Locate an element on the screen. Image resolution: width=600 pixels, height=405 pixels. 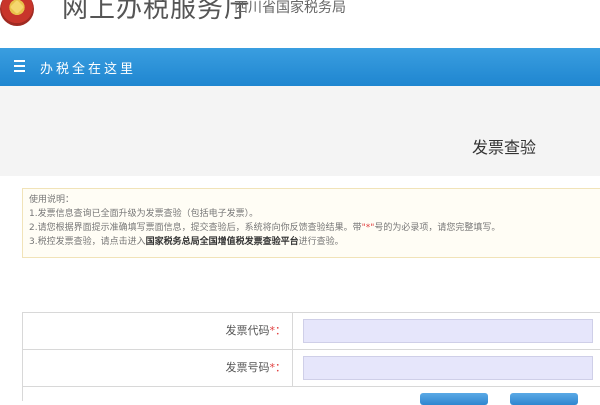
instructions-heading: 使用说明： is located at coordinates (52, 200).